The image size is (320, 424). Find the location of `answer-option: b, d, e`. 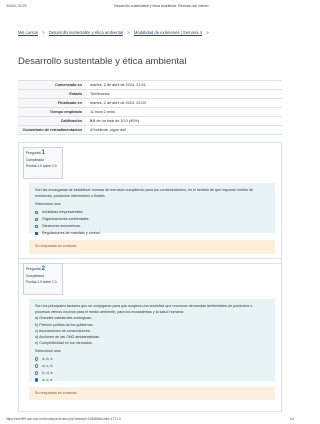

answer-option: b, d, e is located at coordinates (152, 373).